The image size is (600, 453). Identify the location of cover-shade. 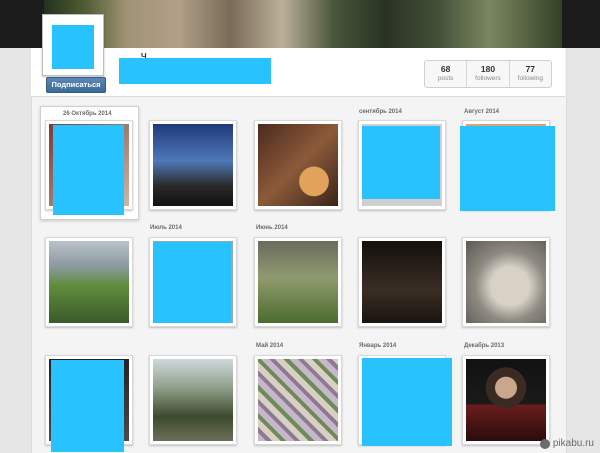
(303, 24).